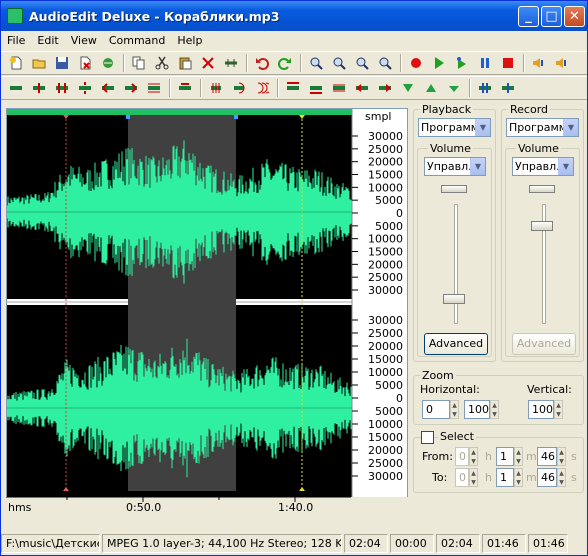 This screenshot has width=588, height=556. Describe the element at coordinates (544, 344) in the screenshot. I see `record-advanced-button: Advanced` at that location.